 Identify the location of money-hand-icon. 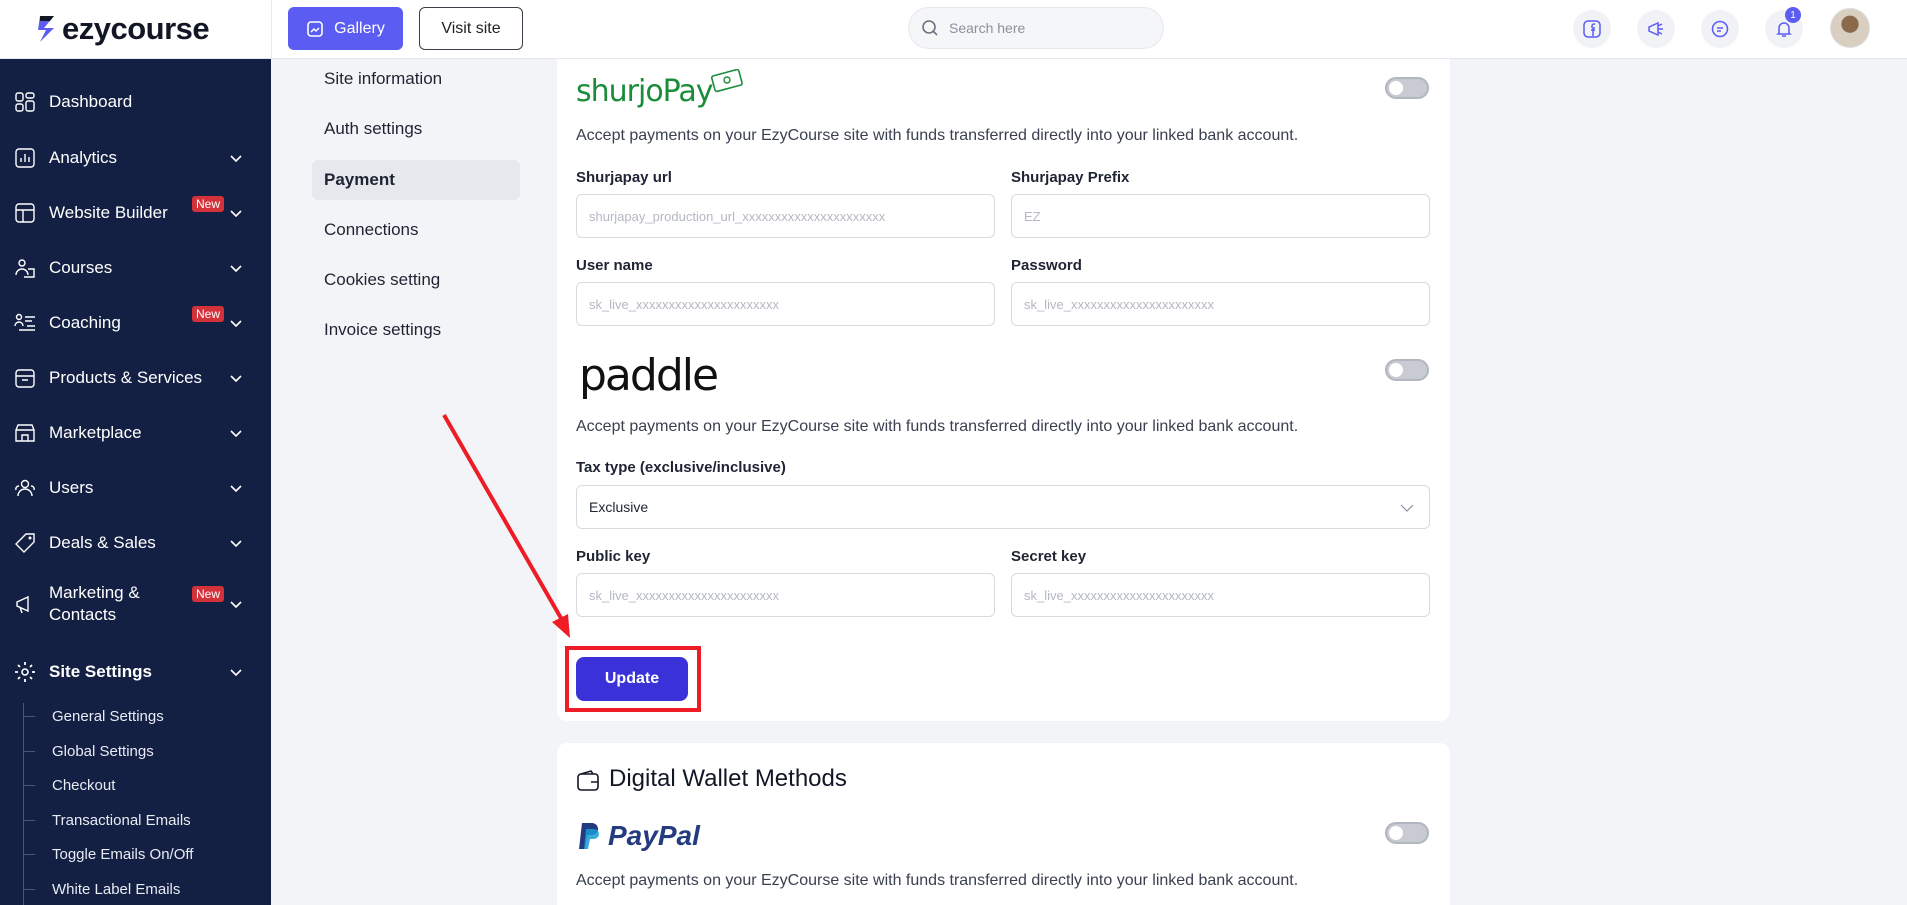
(726, 81).